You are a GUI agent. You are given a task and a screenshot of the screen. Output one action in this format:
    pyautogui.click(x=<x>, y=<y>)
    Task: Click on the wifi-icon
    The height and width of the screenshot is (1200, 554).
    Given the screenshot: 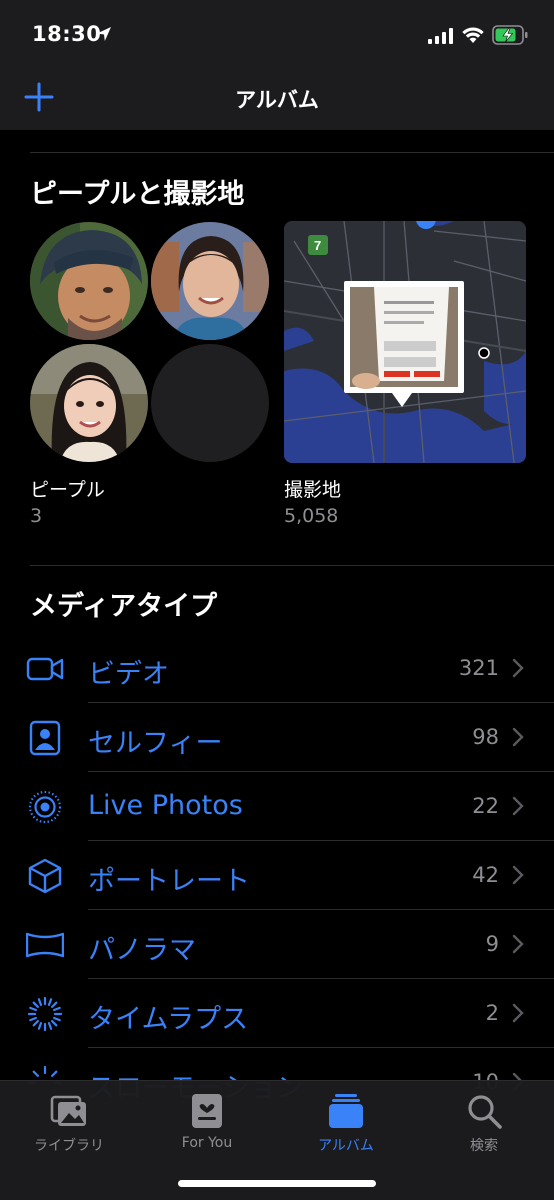 What is the action you would take?
    pyautogui.click(x=473, y=35)
    